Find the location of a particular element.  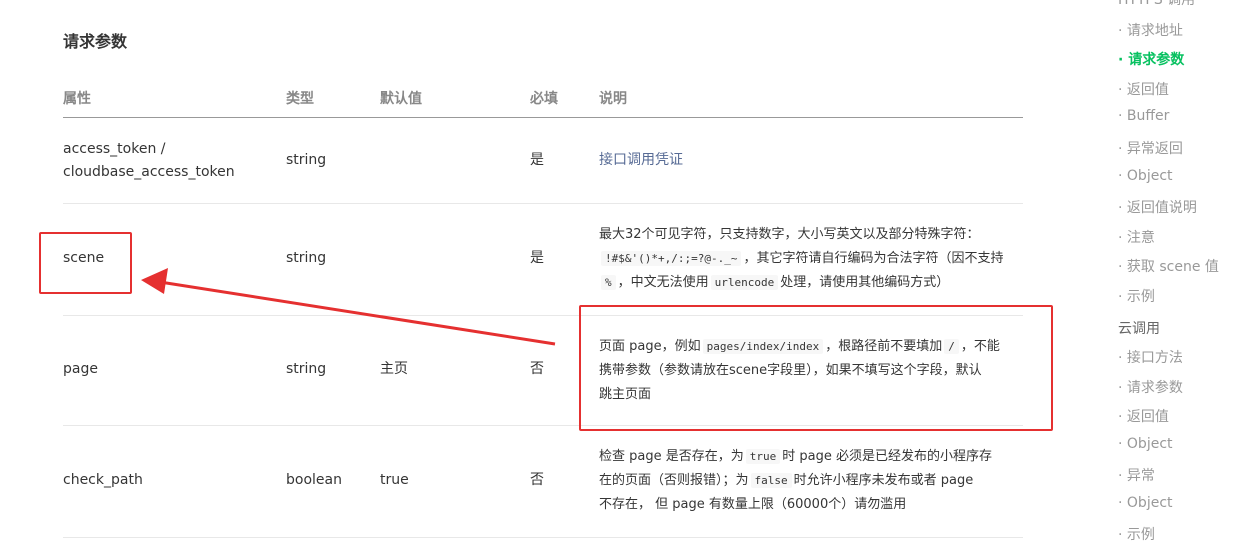

toc-item: 获取 scene 值 is located at coordinates (1168, 266).